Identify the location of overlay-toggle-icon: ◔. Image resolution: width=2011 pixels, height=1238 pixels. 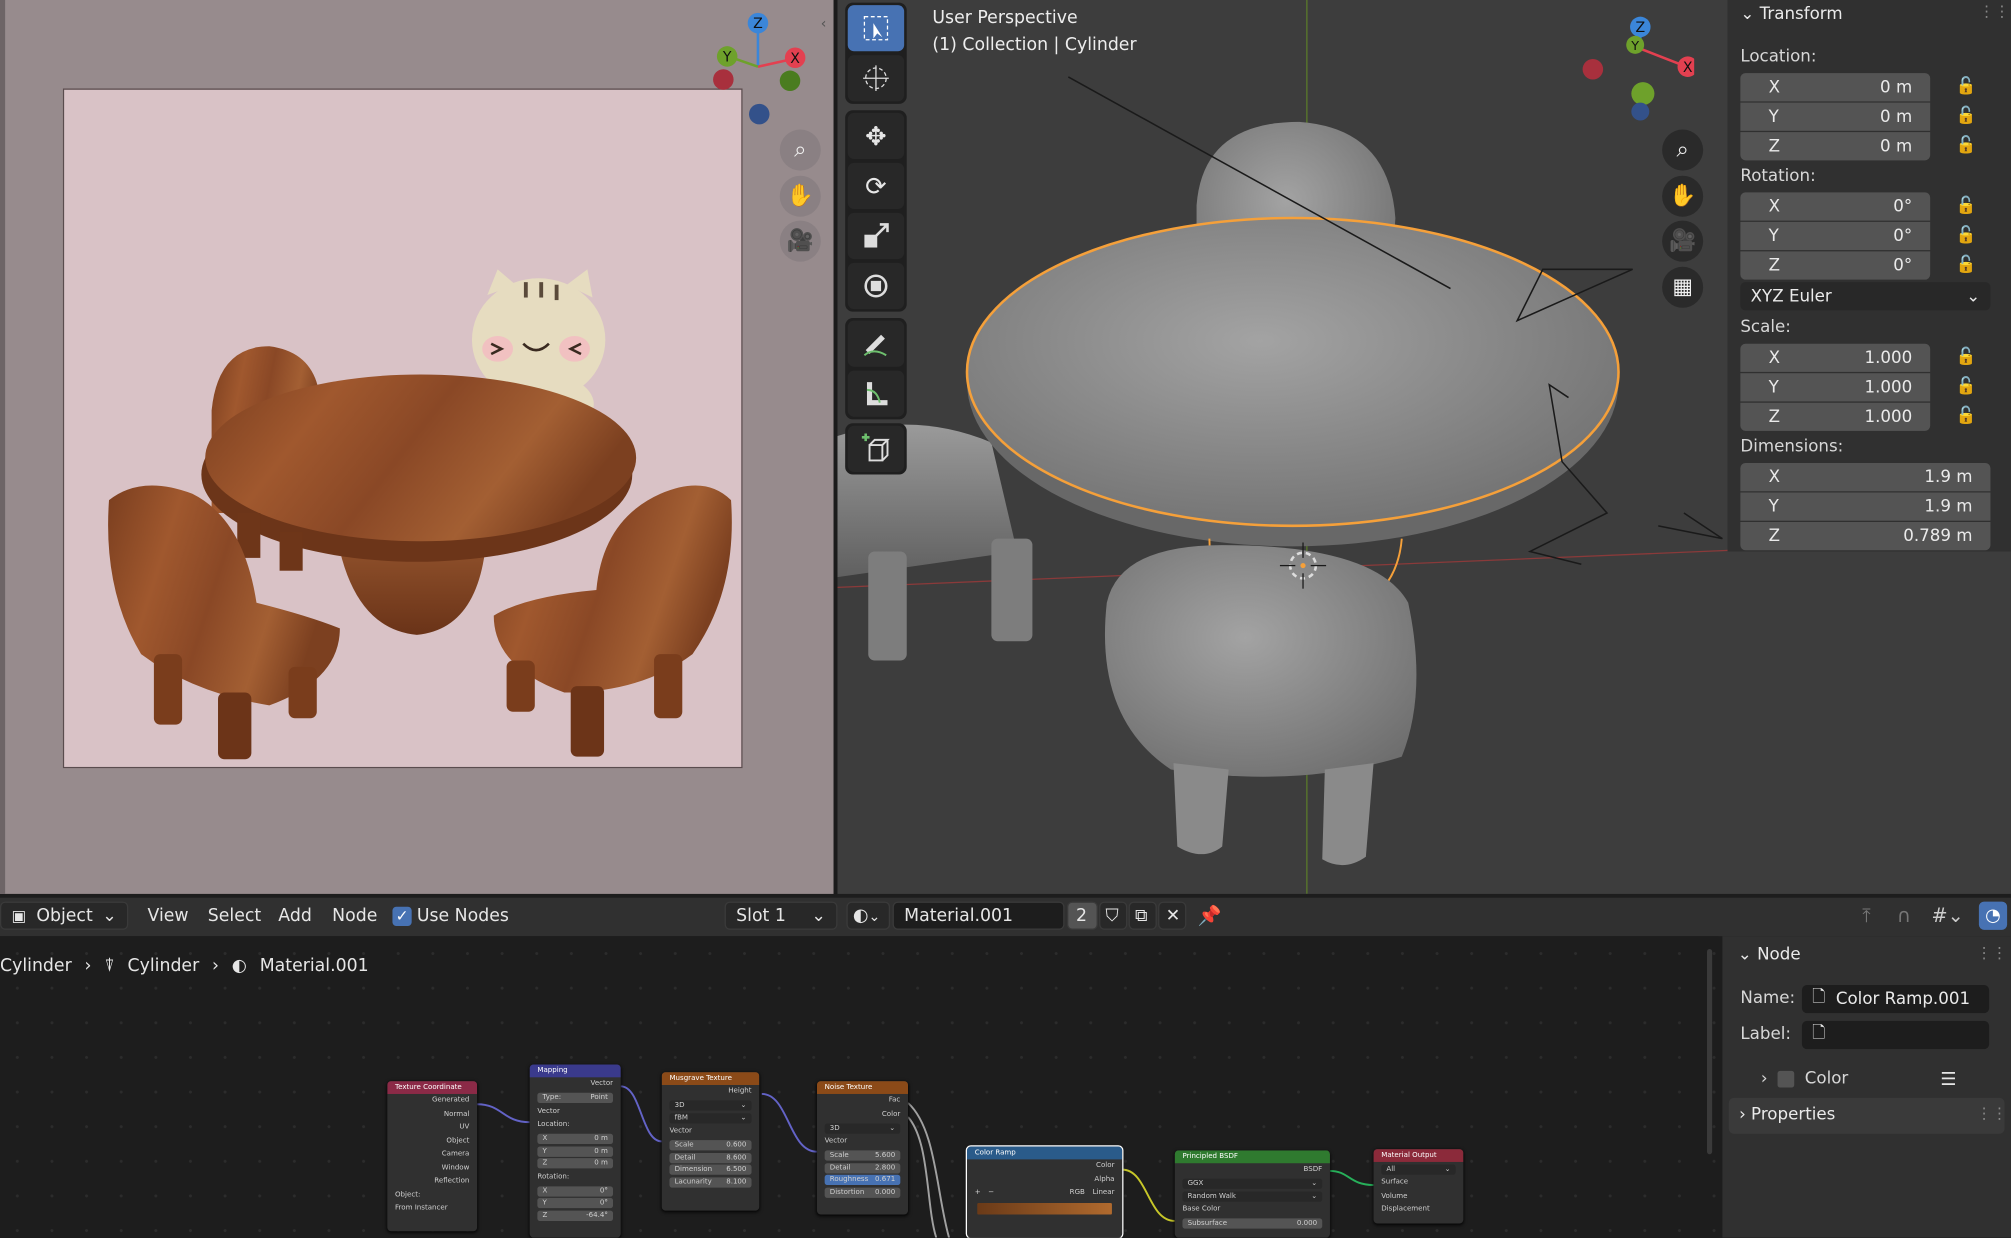
(1993, 915).